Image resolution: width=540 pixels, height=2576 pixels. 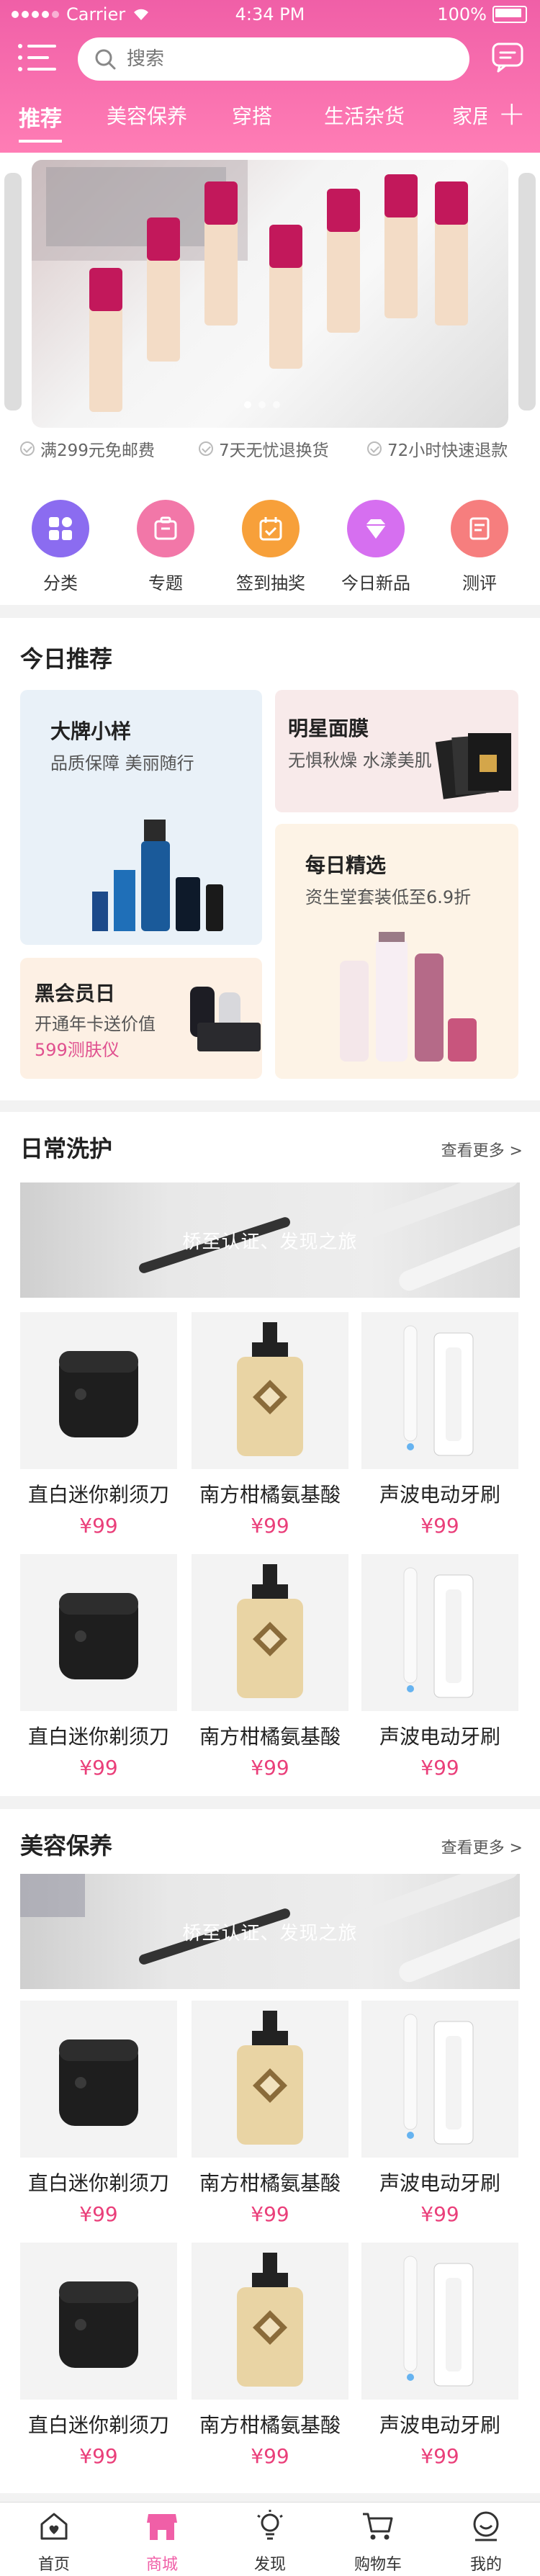 I want to click on nav-me: 我的, so click(x=486, y=2541).